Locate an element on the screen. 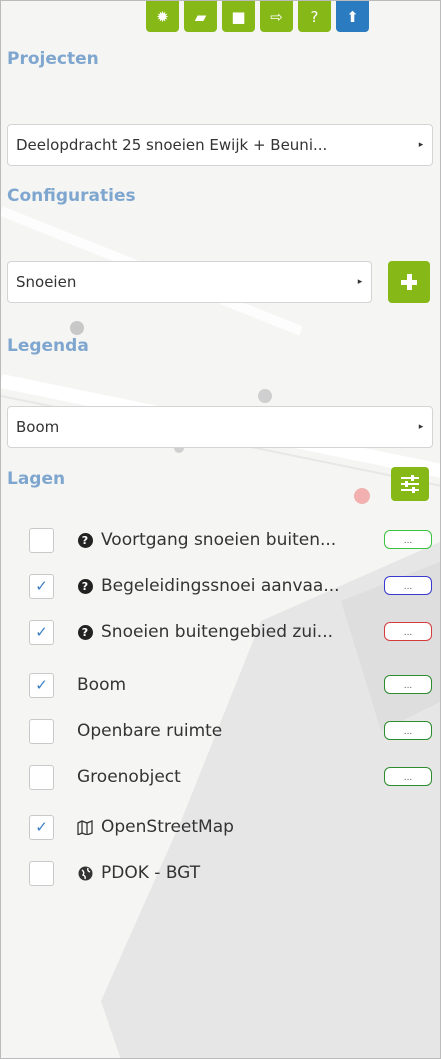 The width and height of the screenshot is (441, 1059). folder-open-icon: ▰ is located at coordinates (200, 16).